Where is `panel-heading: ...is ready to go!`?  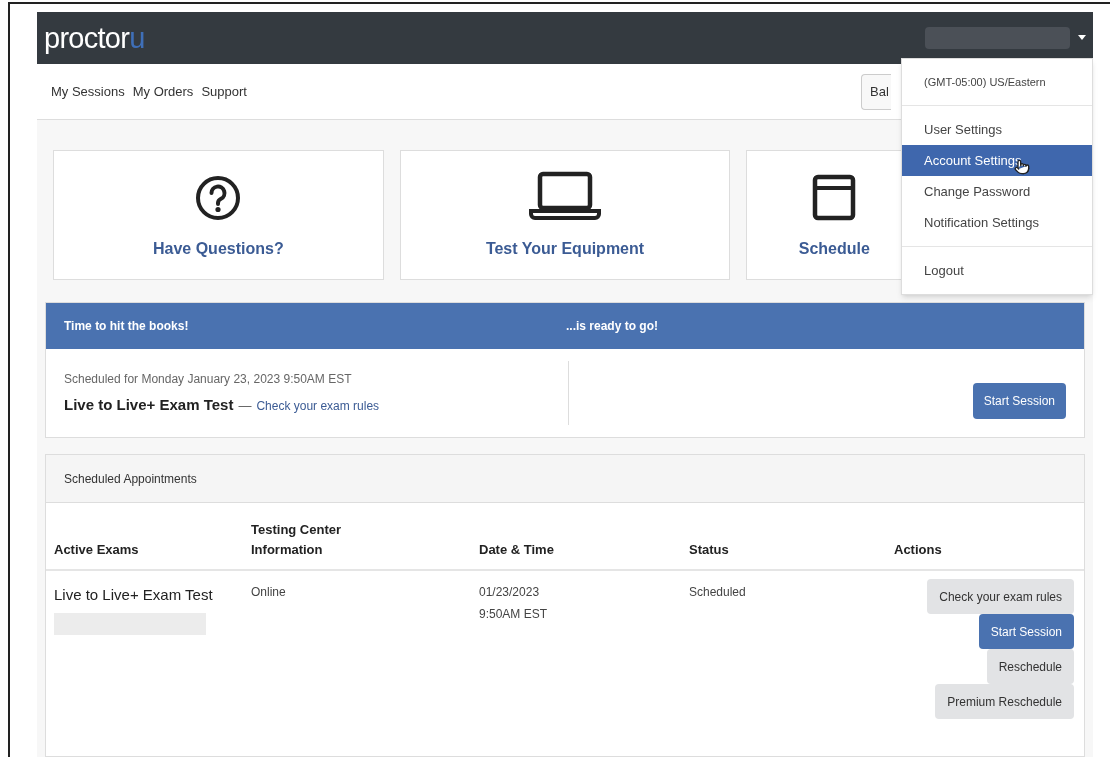
panel-heading: ...is ready to go! is located at coordinates (612, 326).